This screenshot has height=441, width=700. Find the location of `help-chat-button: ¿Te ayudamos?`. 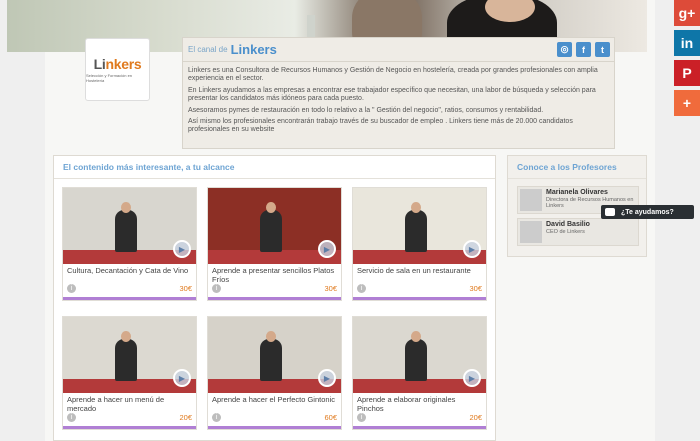

help-chat-button: ¿Te ayudamos? is located at coordinates (647, 212).